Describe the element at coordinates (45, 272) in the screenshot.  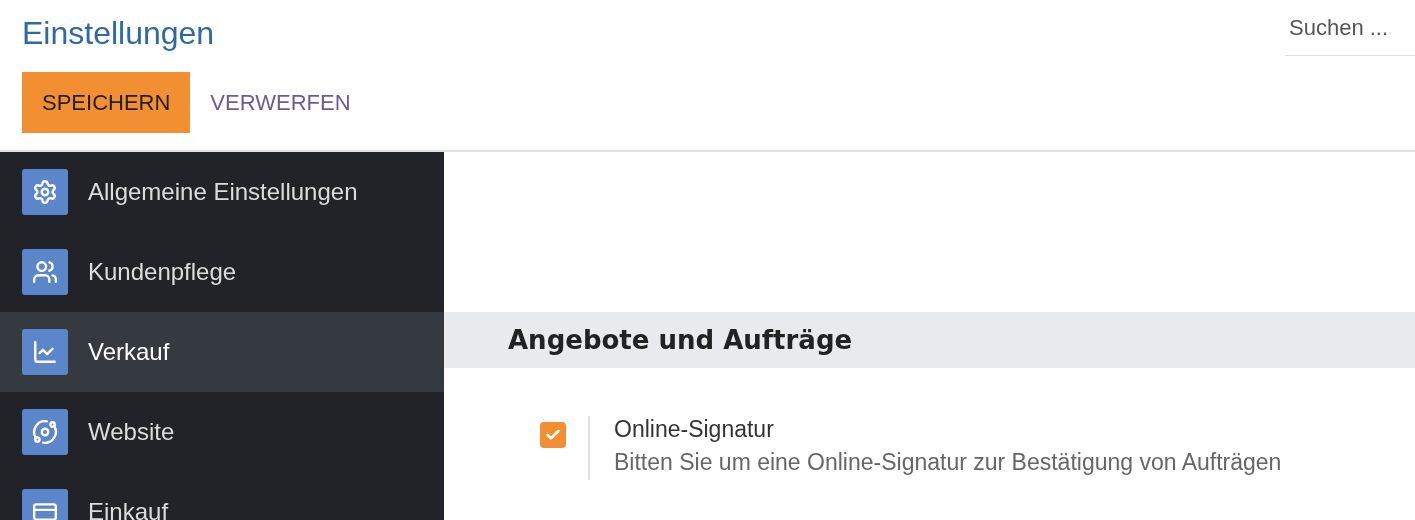
I see `users-icon` at that location.